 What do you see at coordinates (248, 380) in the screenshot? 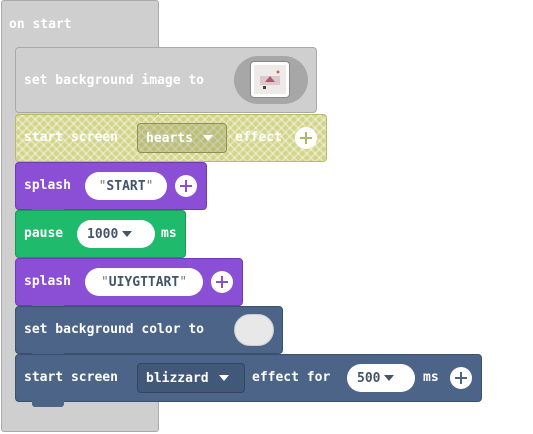
I see `start-screen-blizzard-block: start screen blizzard effect for 500 ms` at bounding box center [248, 380].